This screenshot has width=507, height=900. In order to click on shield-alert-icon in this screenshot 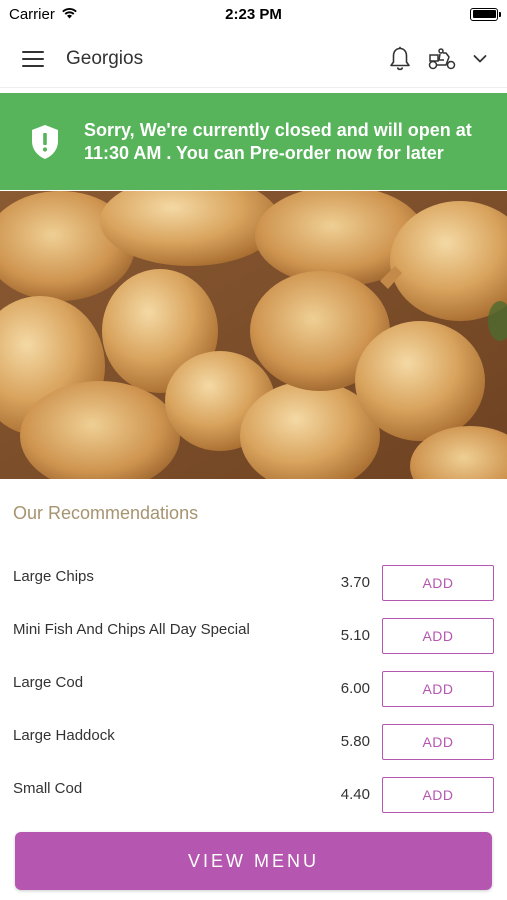, I will do `click(45, 142)`.